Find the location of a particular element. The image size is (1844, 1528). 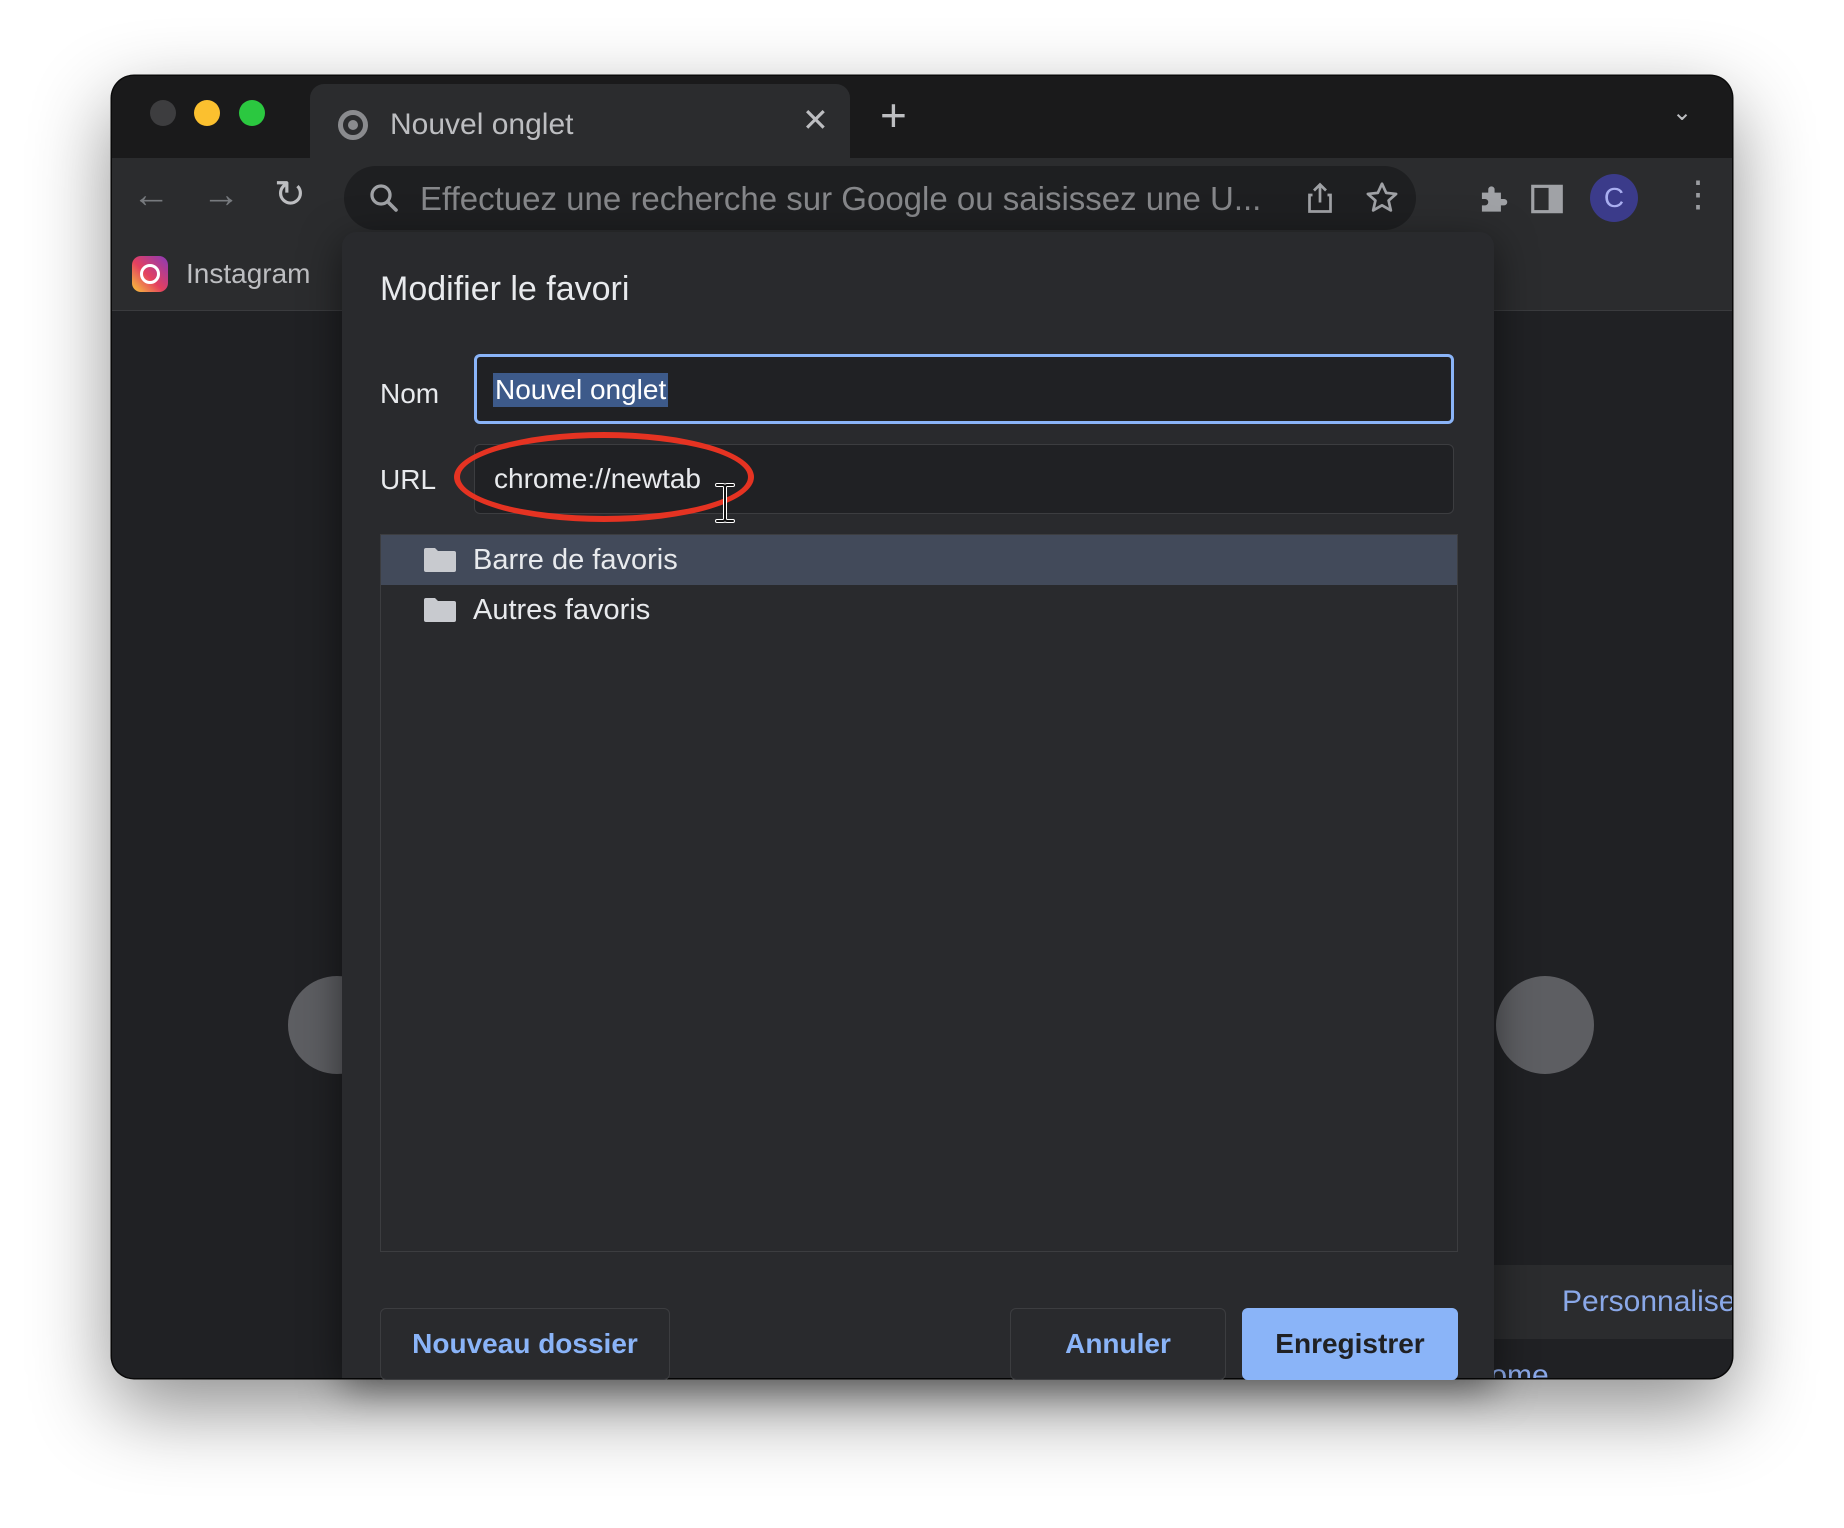

menu-icon: ⋮ is located at coordinates (1698, 194).